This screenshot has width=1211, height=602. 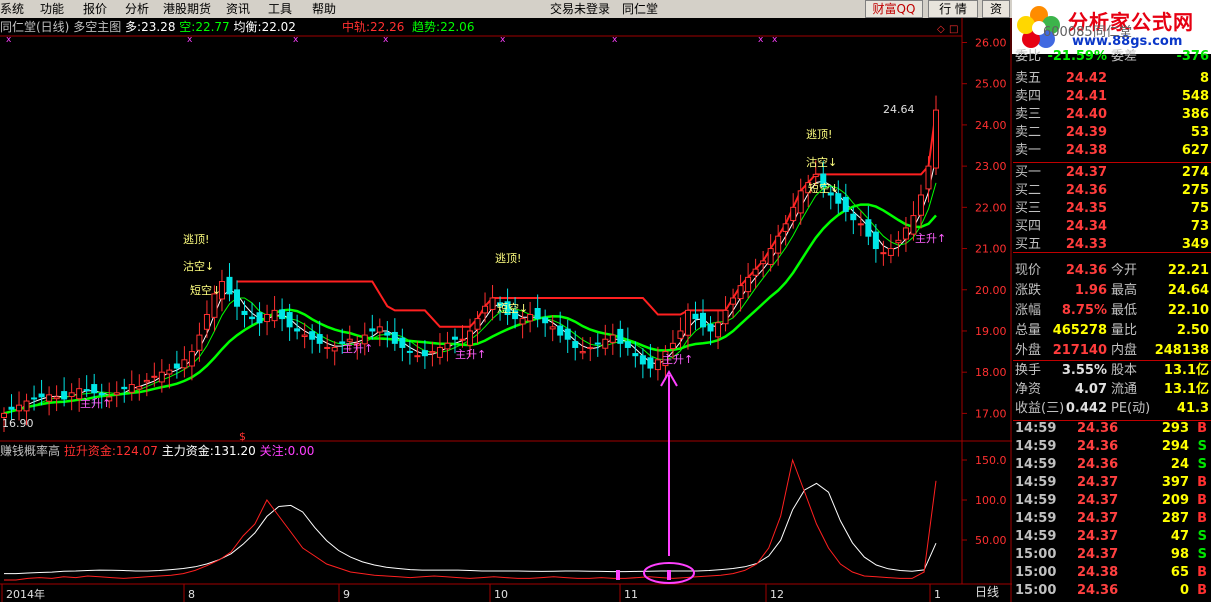 What do you see at coordinates (930, 238) in the screenshot?
I see `up-label-5: 主升↑` at bounding box center [930, 238].